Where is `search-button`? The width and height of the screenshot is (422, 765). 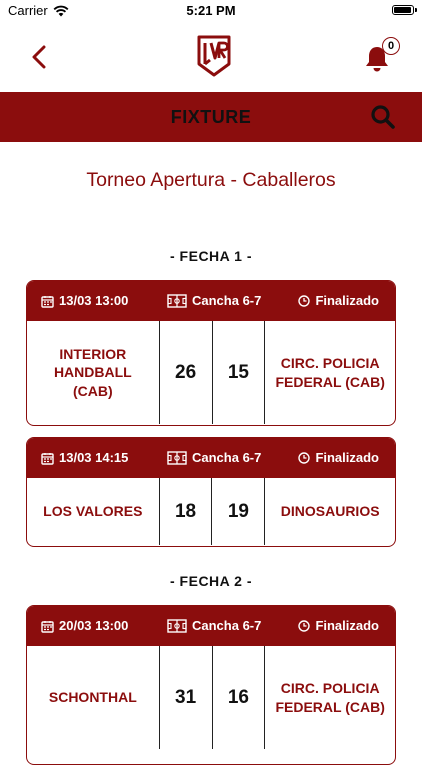
search-button is located at coordinates (383, 117).